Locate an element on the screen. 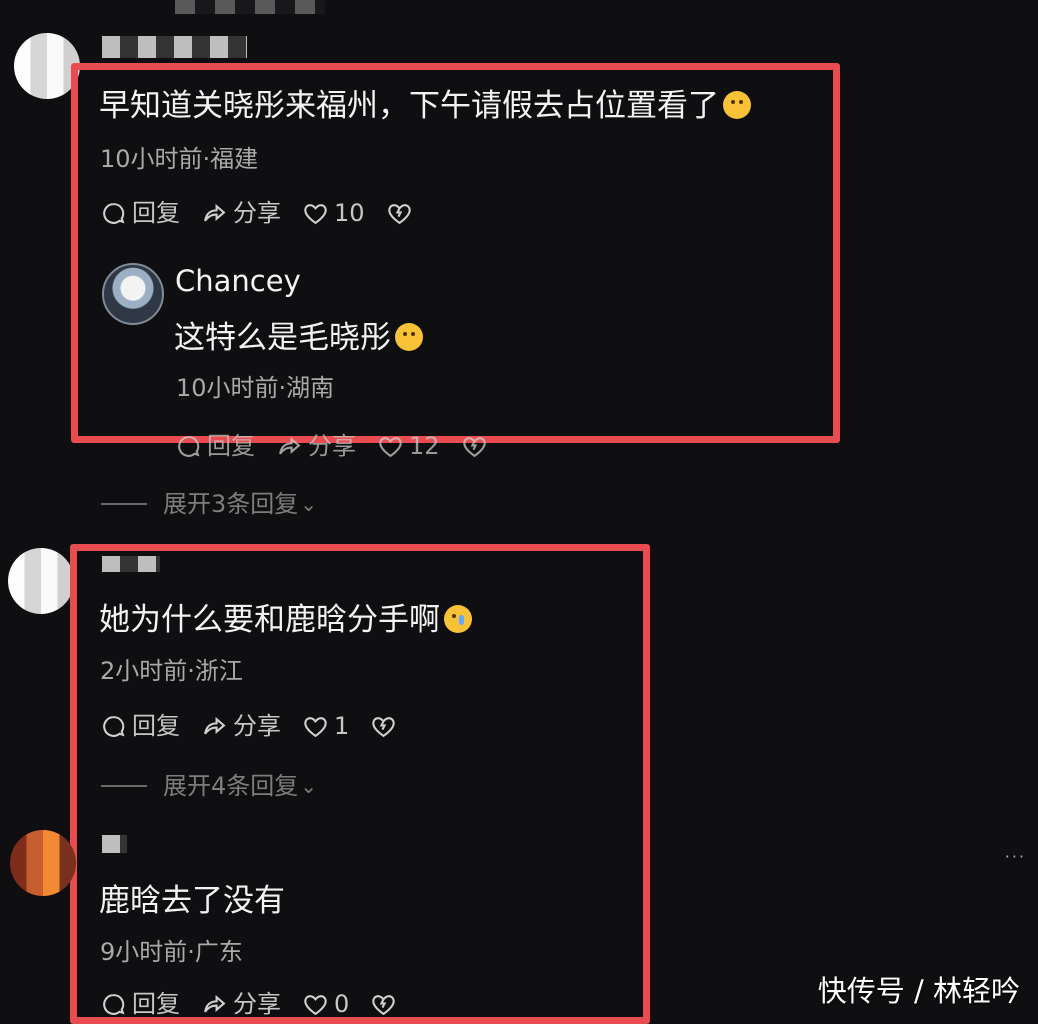 The height and width of the screenshot is (1024, 1038). like-button: 10 is located at coordinates (334, 213).